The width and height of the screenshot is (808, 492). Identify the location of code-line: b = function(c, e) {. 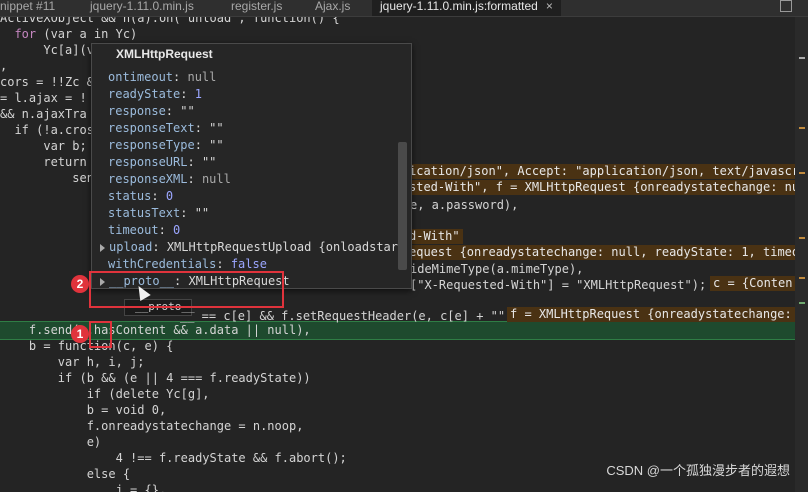
(87, 346).